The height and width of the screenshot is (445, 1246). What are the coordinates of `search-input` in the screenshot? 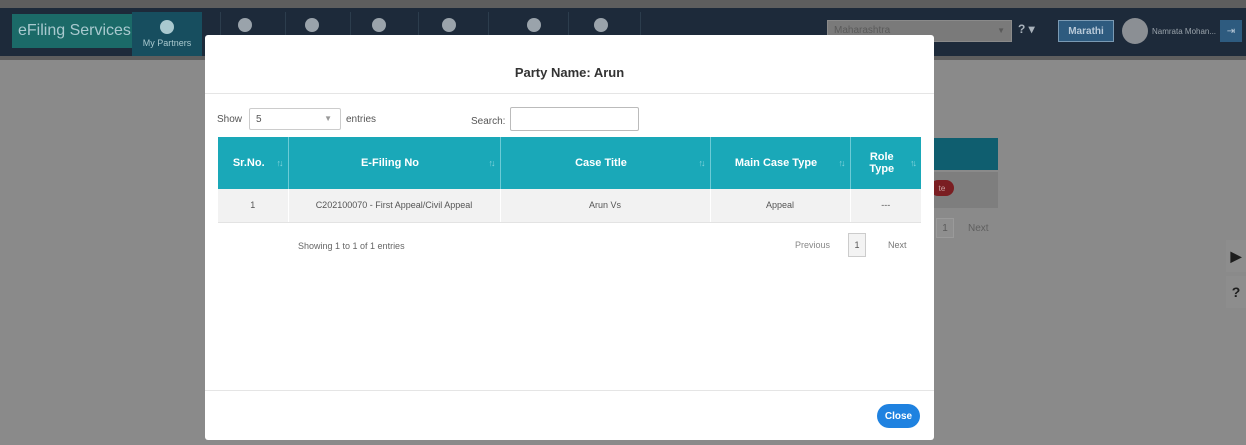 It's located at (574, 119).